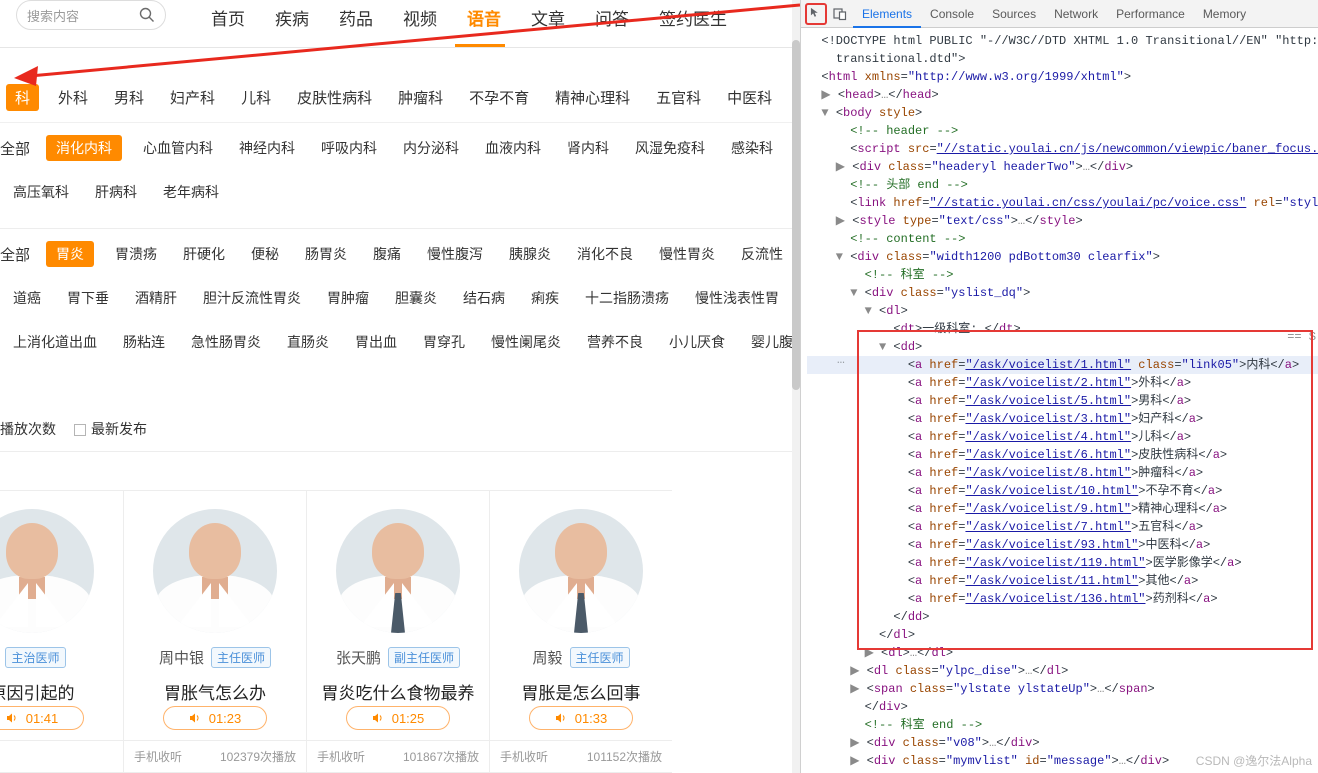  What do you see at coordinates (147, 15) in the screenshot?
I see `search-icon` at bounding box center [147, 15].